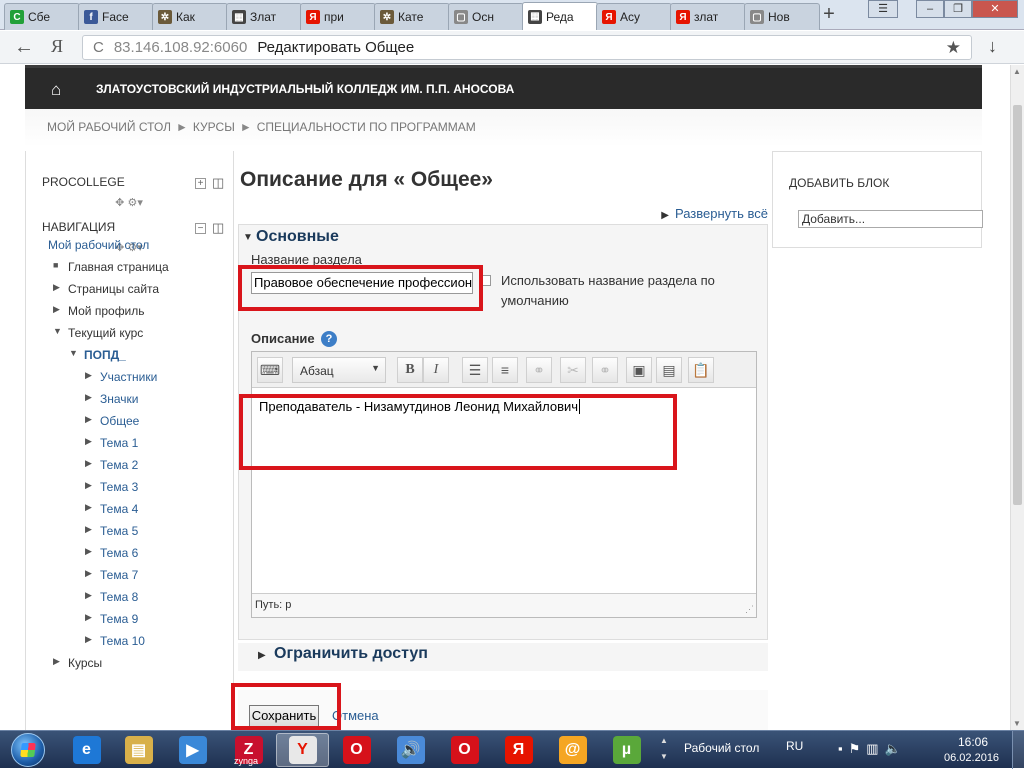 Image resolution: width=1024 pixels, height=769 pixels. What do you see at coordinates (57, 46) in the screenshot?
I see `yandex-logo-icon: Я` at bounding box center [57, 46].